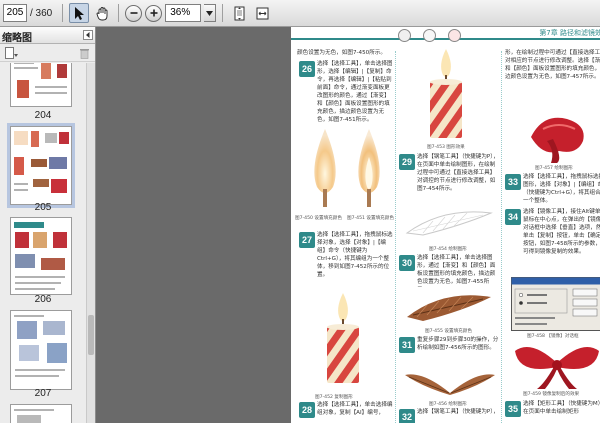  I want to click on thumbnail-label: 205, so click(43, 207).